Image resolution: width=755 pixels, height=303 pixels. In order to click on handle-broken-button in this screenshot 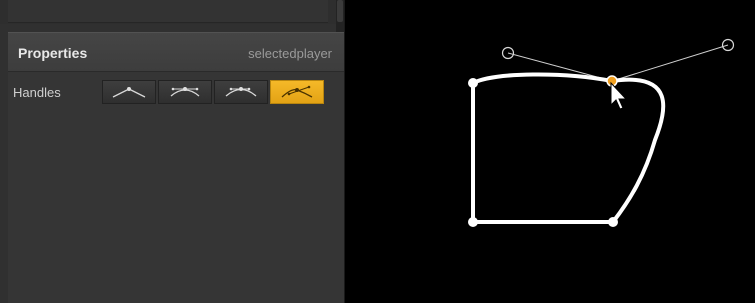, I will do `click(297, 92)`.